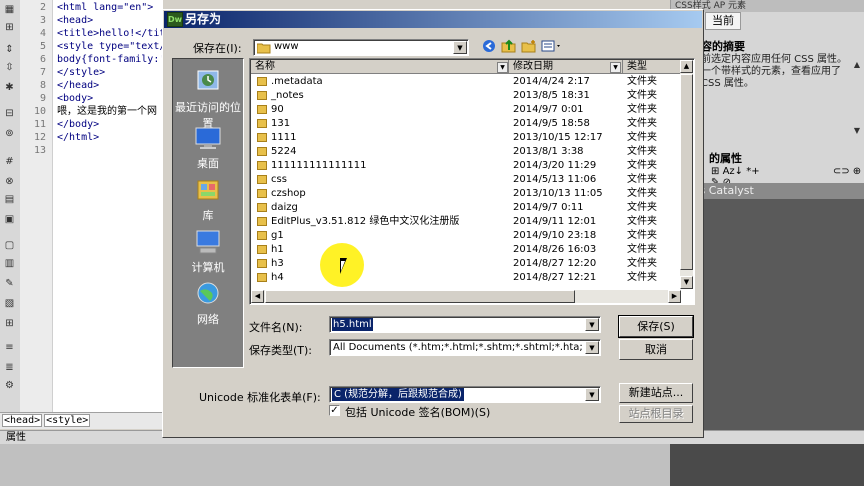  I want to click on grid-icon: ⊞, so click(9, 324).